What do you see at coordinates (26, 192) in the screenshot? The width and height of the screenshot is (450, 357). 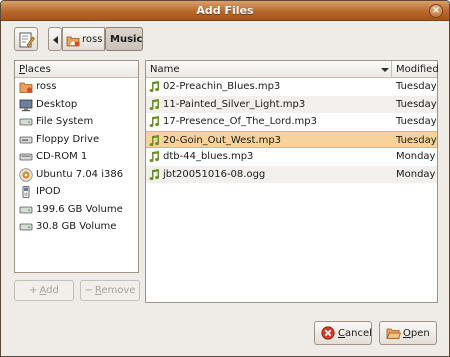 I see `ipod-icon` at bounding box center [26, 192].